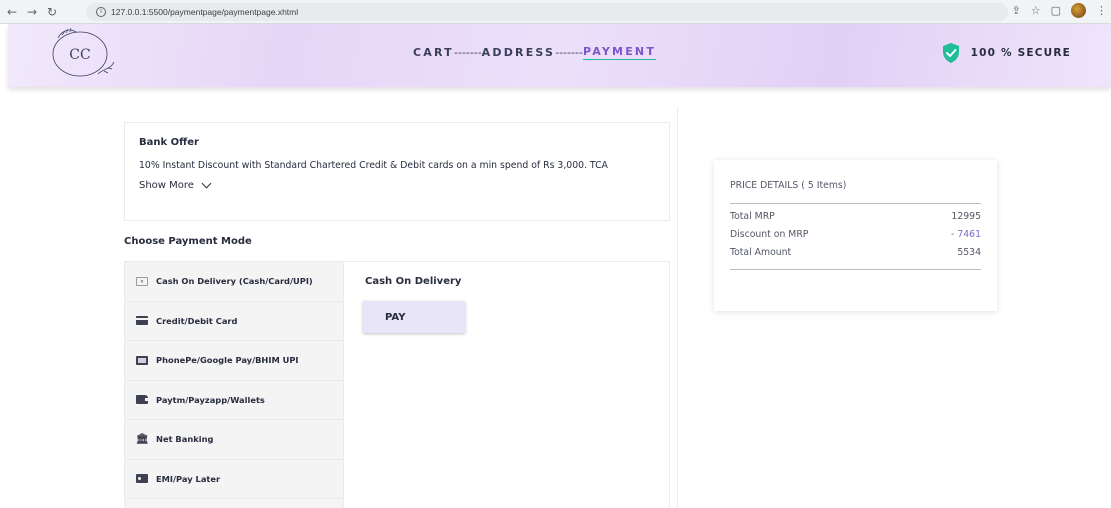 This screenshot has height=508, width=1111. Describe the element at coordinates (769, 234) in the screenshot. I see `price-label: Discount on MRP` at that location.